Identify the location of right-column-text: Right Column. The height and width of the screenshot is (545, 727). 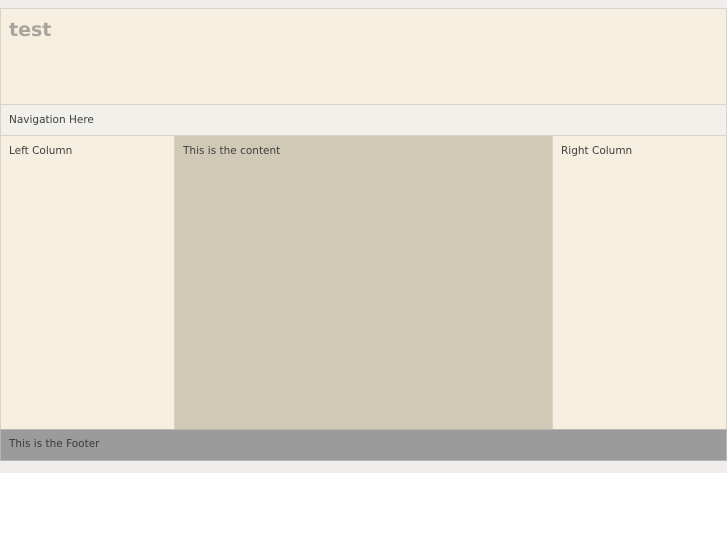
(597, 151).